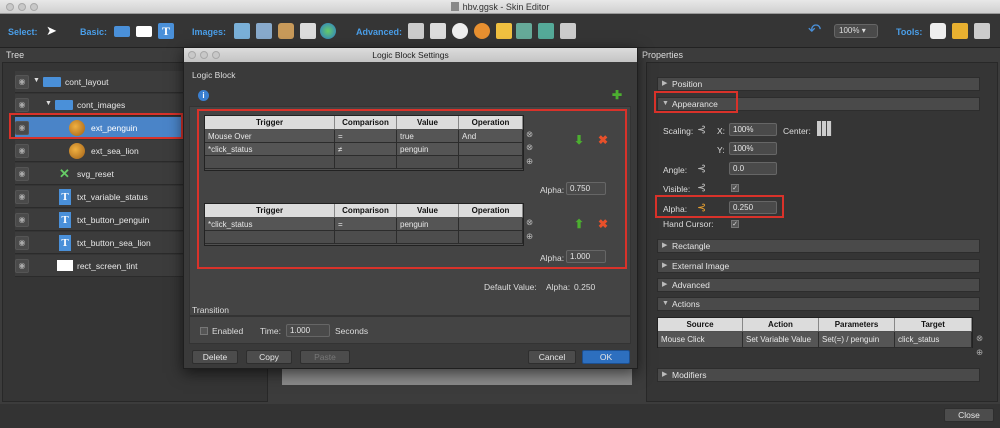 The image size is (1000, 428). Describe the element at coordinates (22, 7) in the screenshot. I see `minimize-window-button` at that location.